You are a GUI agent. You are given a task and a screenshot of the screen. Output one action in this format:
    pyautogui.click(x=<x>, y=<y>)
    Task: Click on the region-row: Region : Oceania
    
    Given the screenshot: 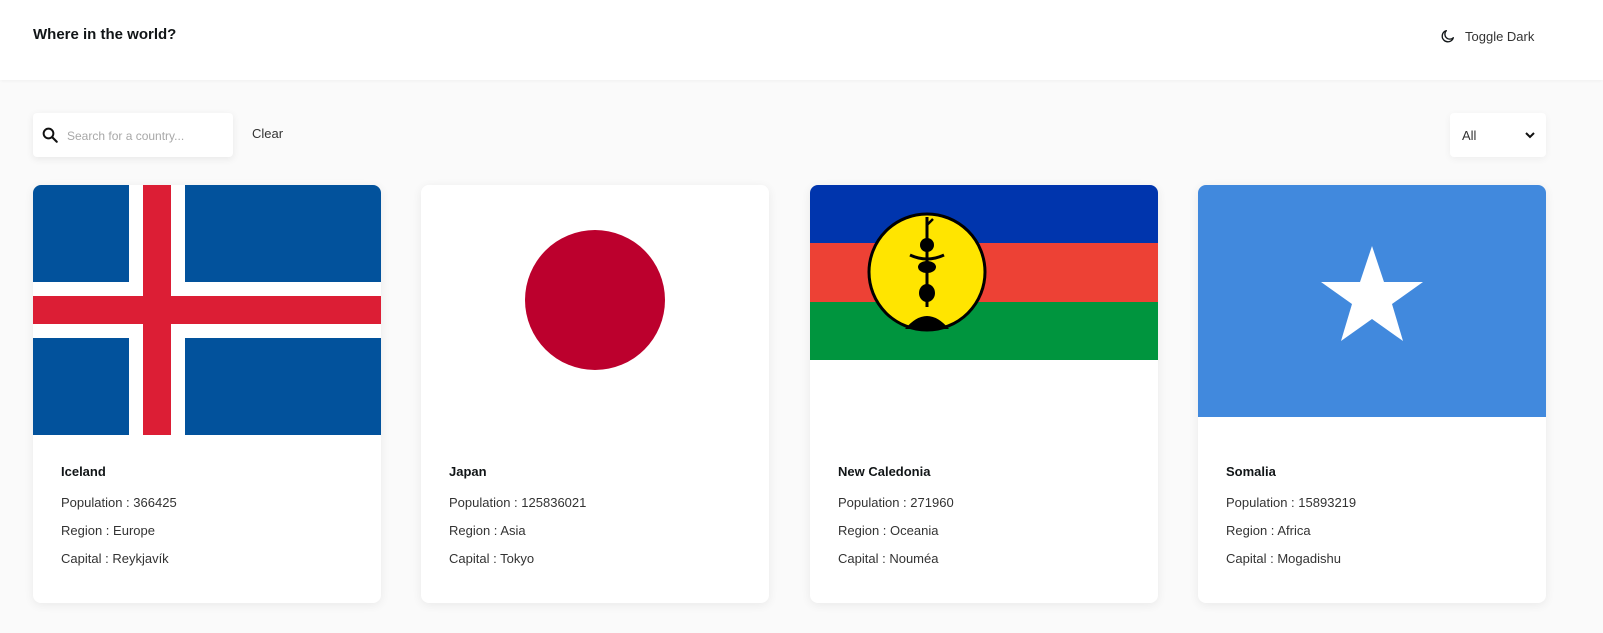 What is the action you would take?
    pyautogui.click(x=888, y=530)
    